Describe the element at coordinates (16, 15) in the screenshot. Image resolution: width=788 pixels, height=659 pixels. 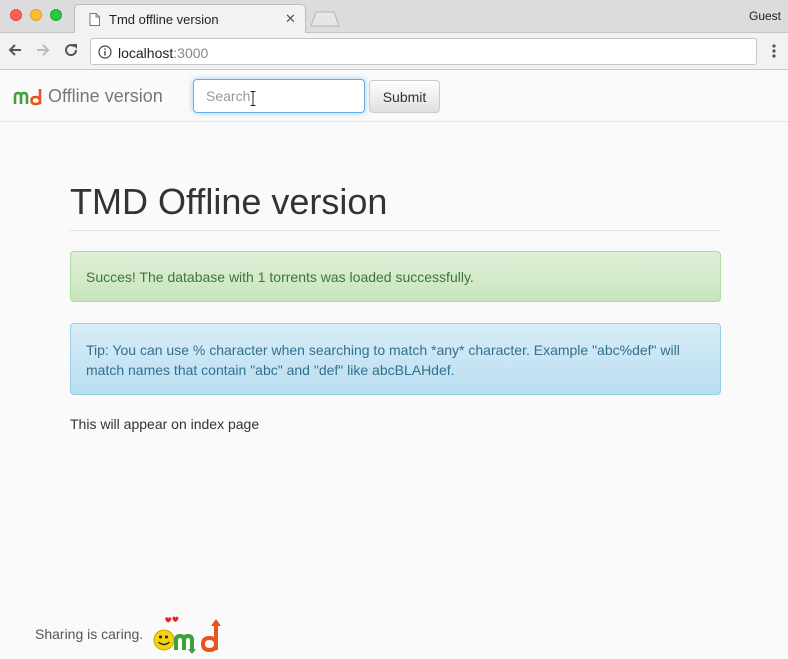
I see `close-window-button` at that location.